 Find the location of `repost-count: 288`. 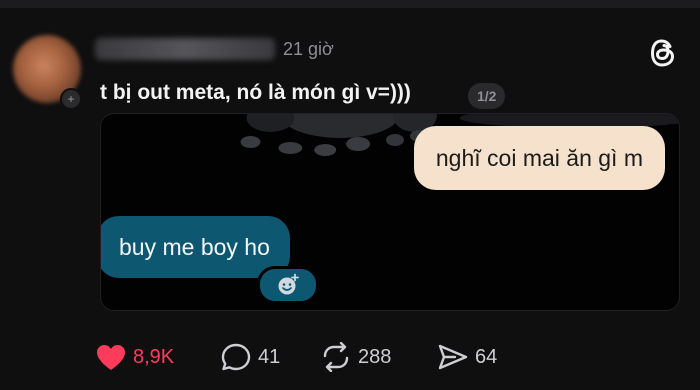

repost-count: 288 is located at coordinates (375, 356).